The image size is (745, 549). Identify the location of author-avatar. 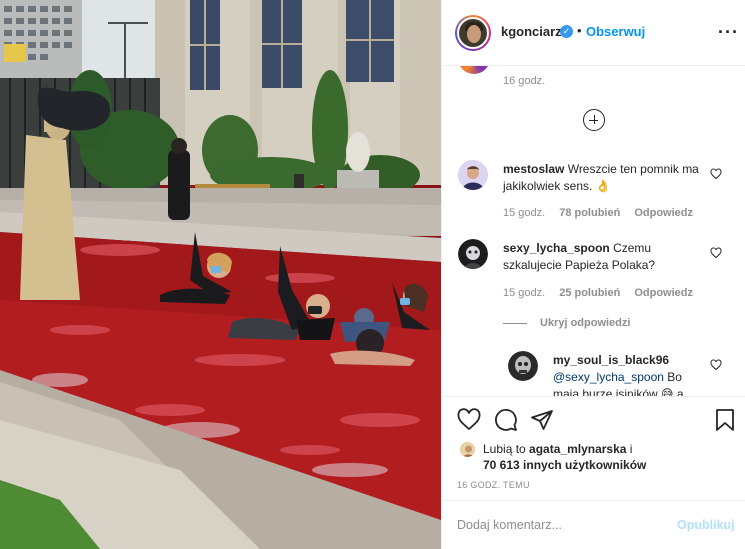
(473, 33).